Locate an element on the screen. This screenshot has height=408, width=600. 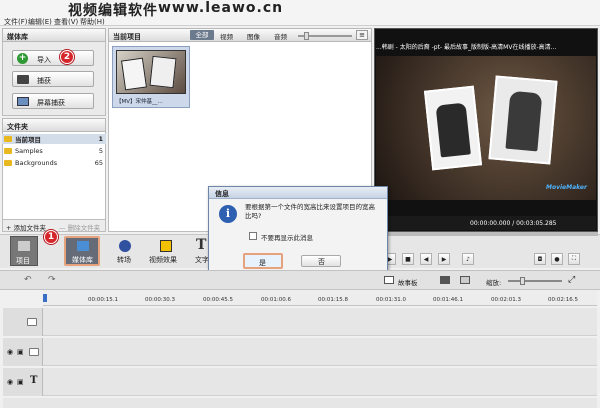
next-frame-icon: ▶ is located at coordinates (444, 259).